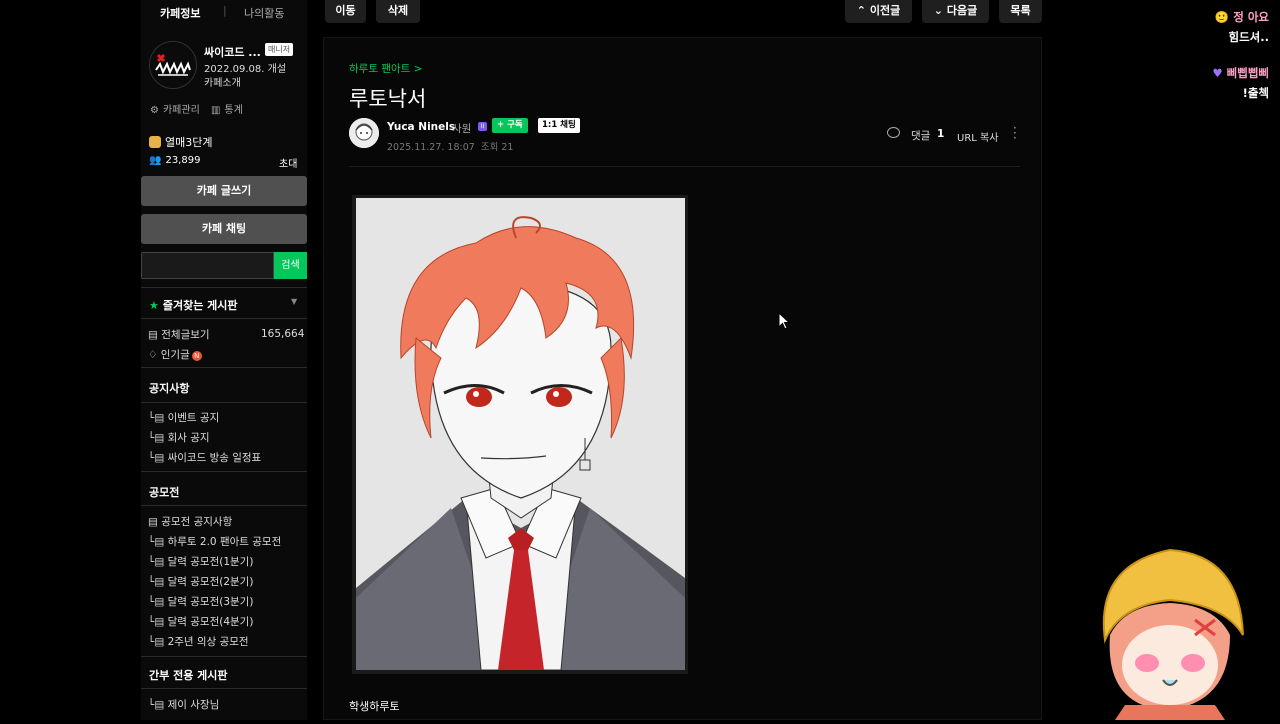 This screenshot has width=1280, height=724. I want to click on menu-item-calendar-q2: └▤ 달력 공모전(2분기), so click(200, 581).